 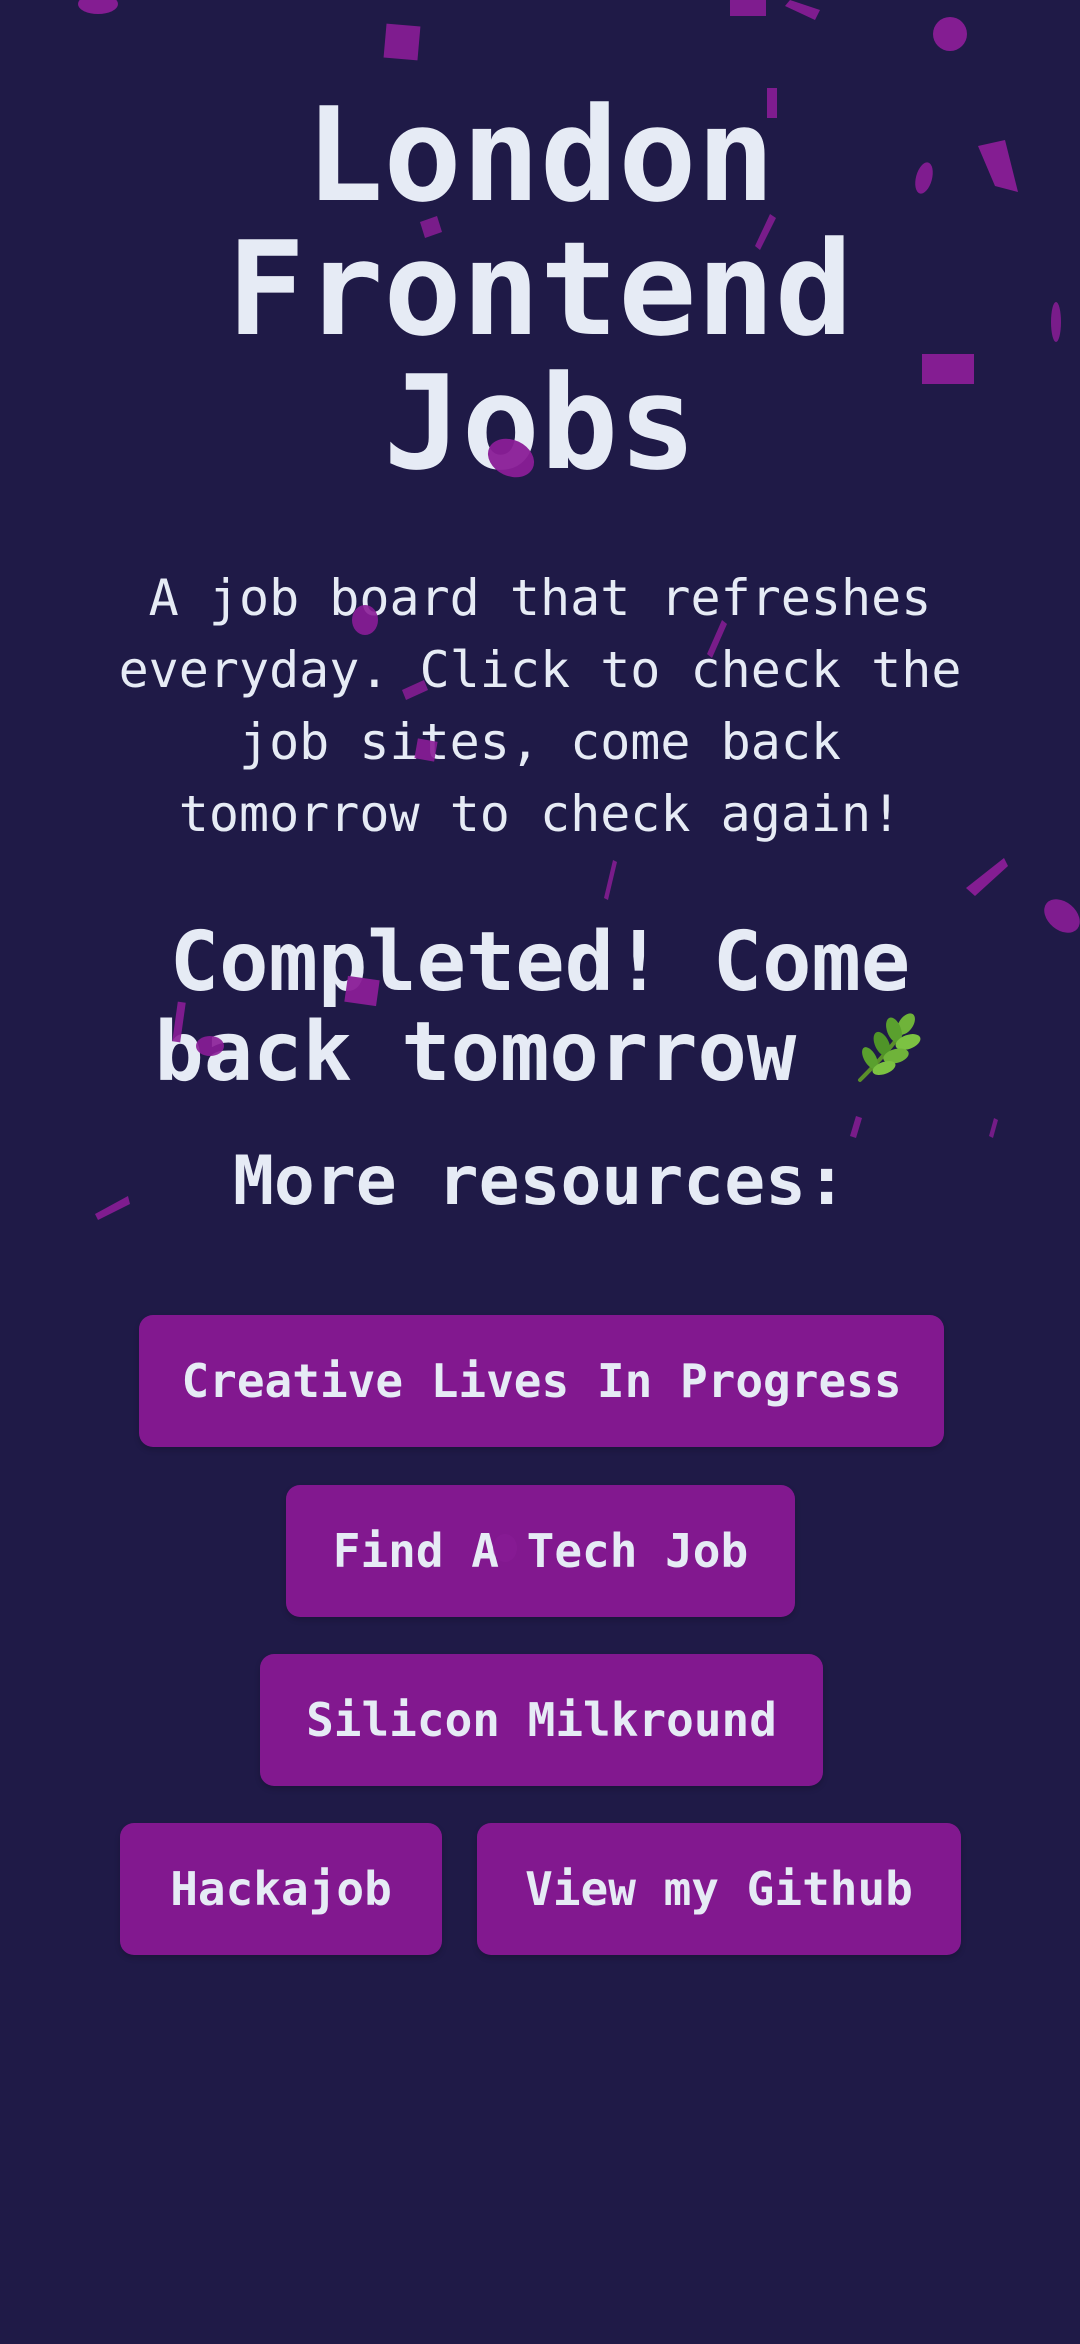 What do you see at coordinates (540, 1551) in the screenshot?
I see `find-a-tech-job-button: Find A Tech Job` at bounding box center [540, 1551].